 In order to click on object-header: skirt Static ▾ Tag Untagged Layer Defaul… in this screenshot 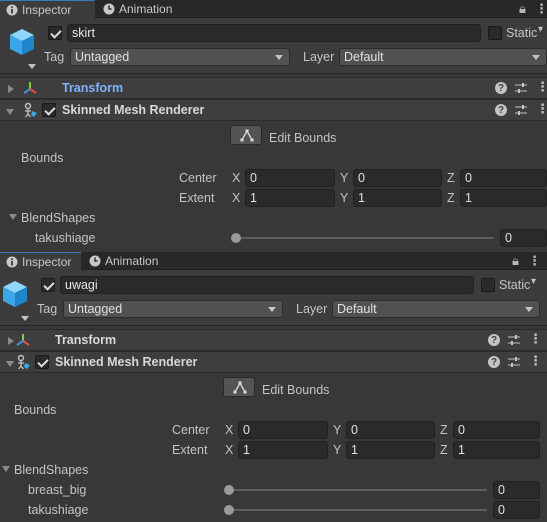, I will do `click(273, 46)`.